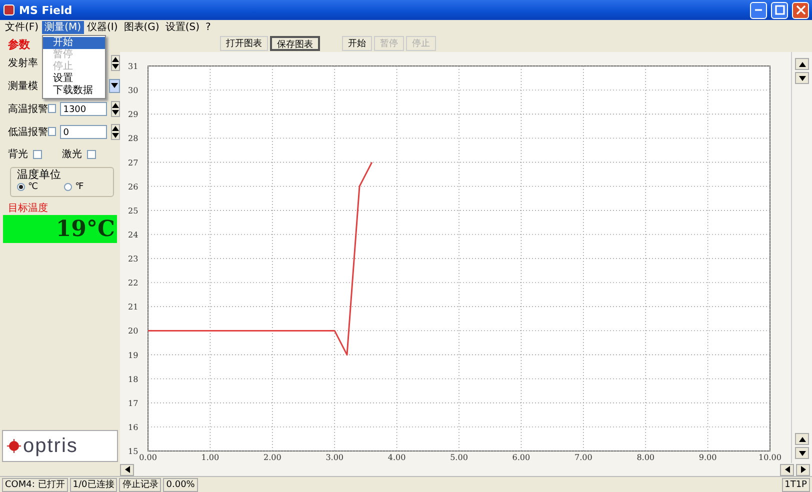 The width and height of the screenshot is (812, 492). I want to click on caret-icon, so click(114, 85).